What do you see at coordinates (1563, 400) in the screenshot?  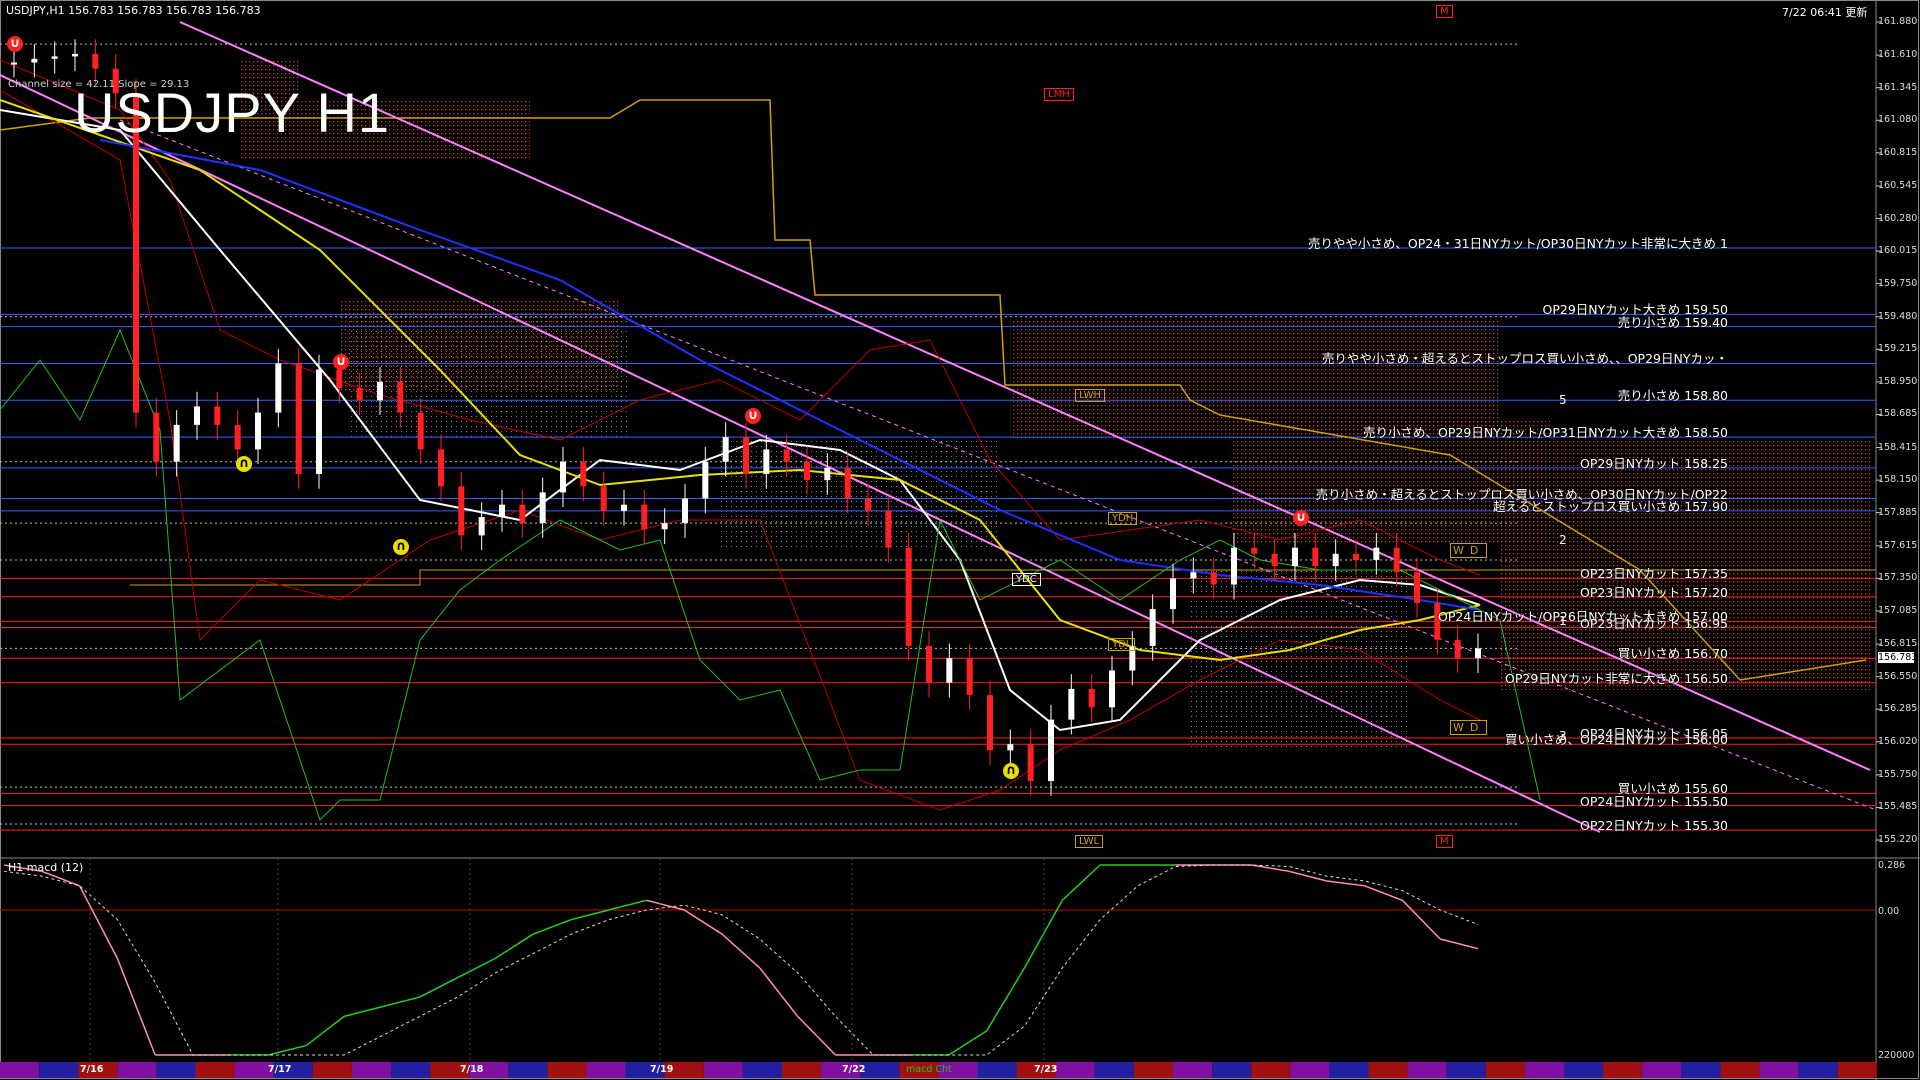 I see `wave-label-5: 5` at bounding box center [1563, 400].